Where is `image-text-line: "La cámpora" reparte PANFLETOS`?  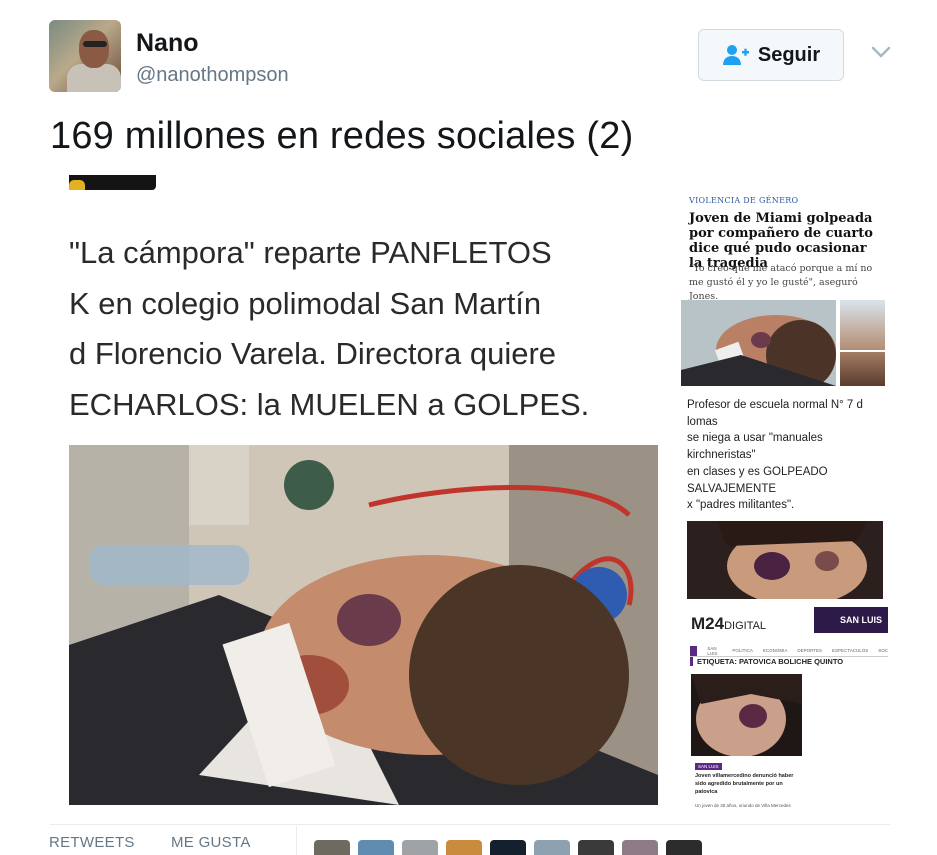
image-text-line: "La cámpora" reparte PANFLETOS is located at coordinates (310, 252).